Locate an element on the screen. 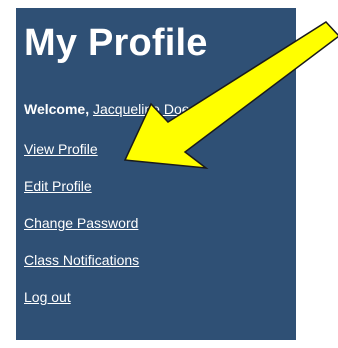 Image resolution: width=338 pixels, height=348 pixels. menu-item-change-password: Change Password is located at coordinates (81, 232).